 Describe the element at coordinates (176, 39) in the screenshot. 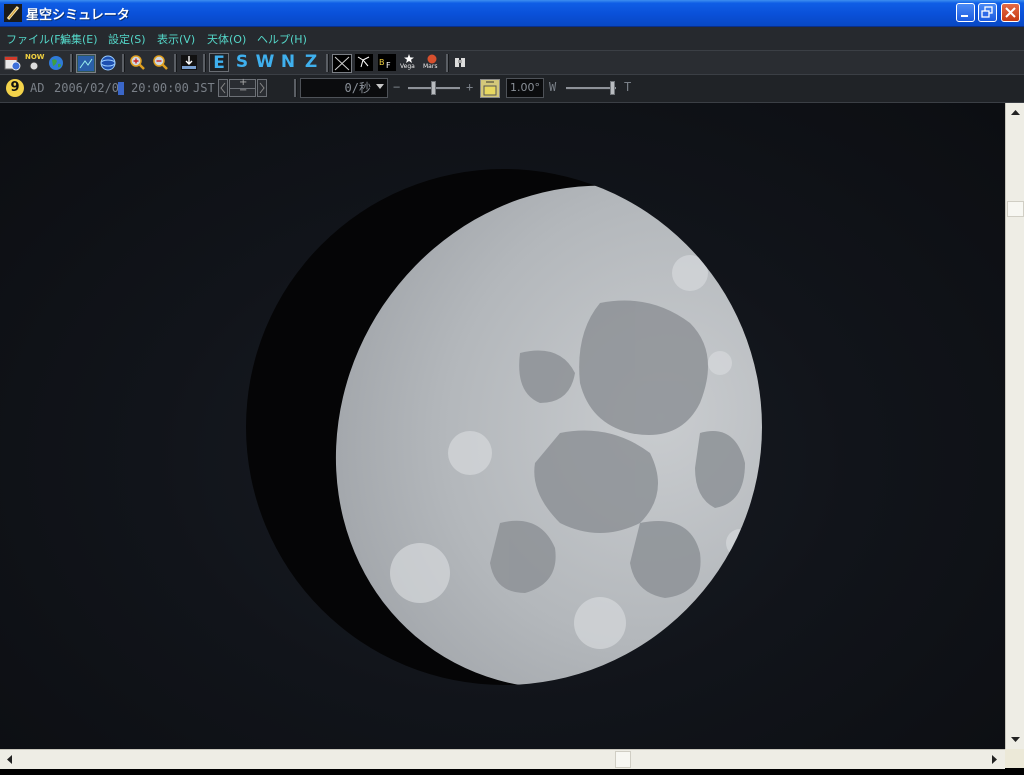

I see `menu-view: 表示(V)` at that location.